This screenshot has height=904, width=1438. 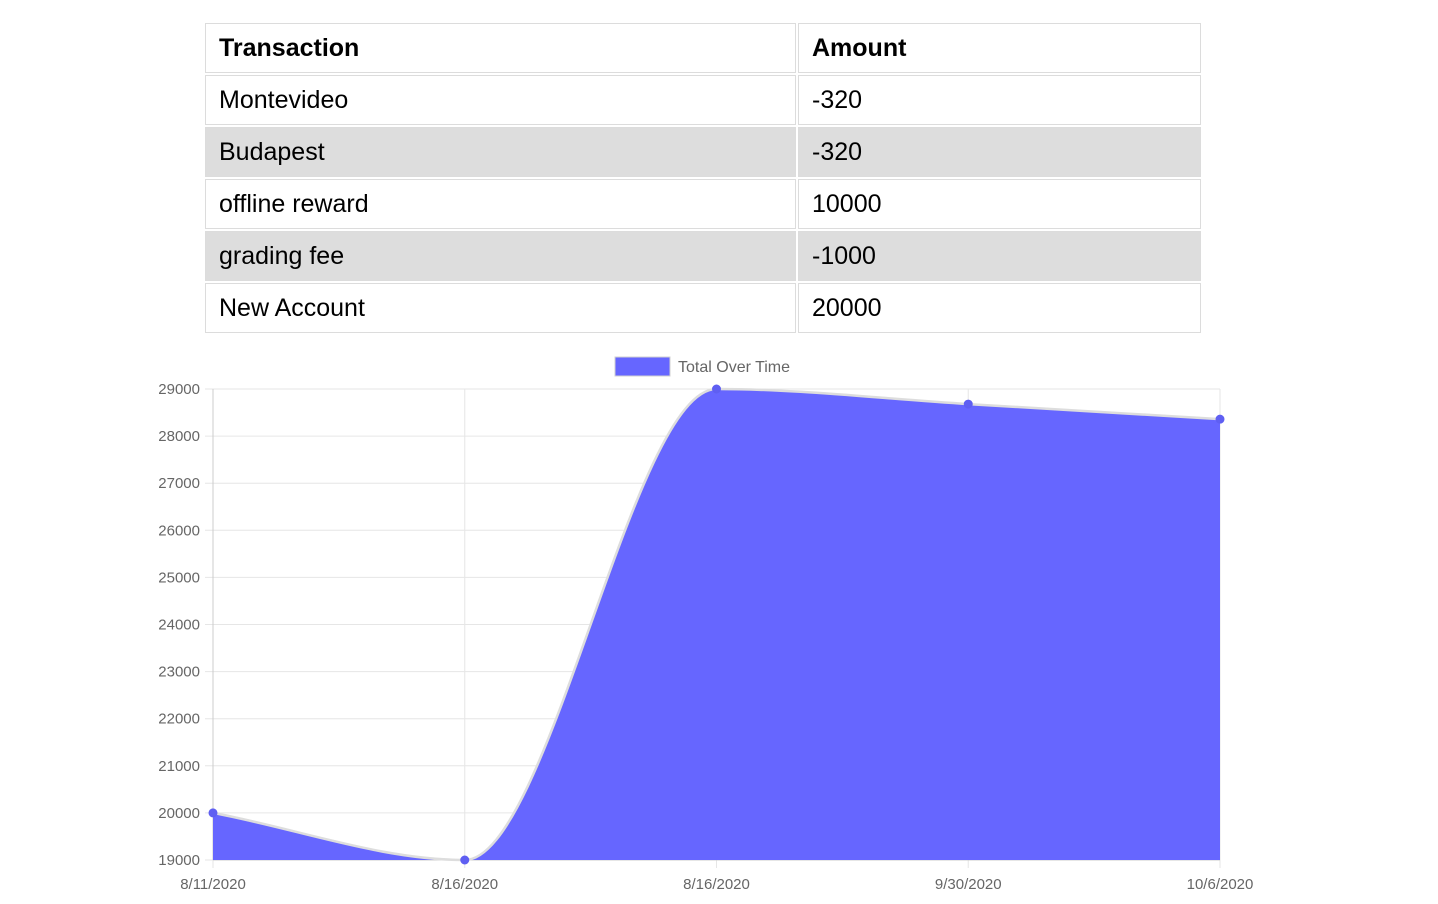 I want to click on y-tick-label: 20000, so click(x=179, y=813).